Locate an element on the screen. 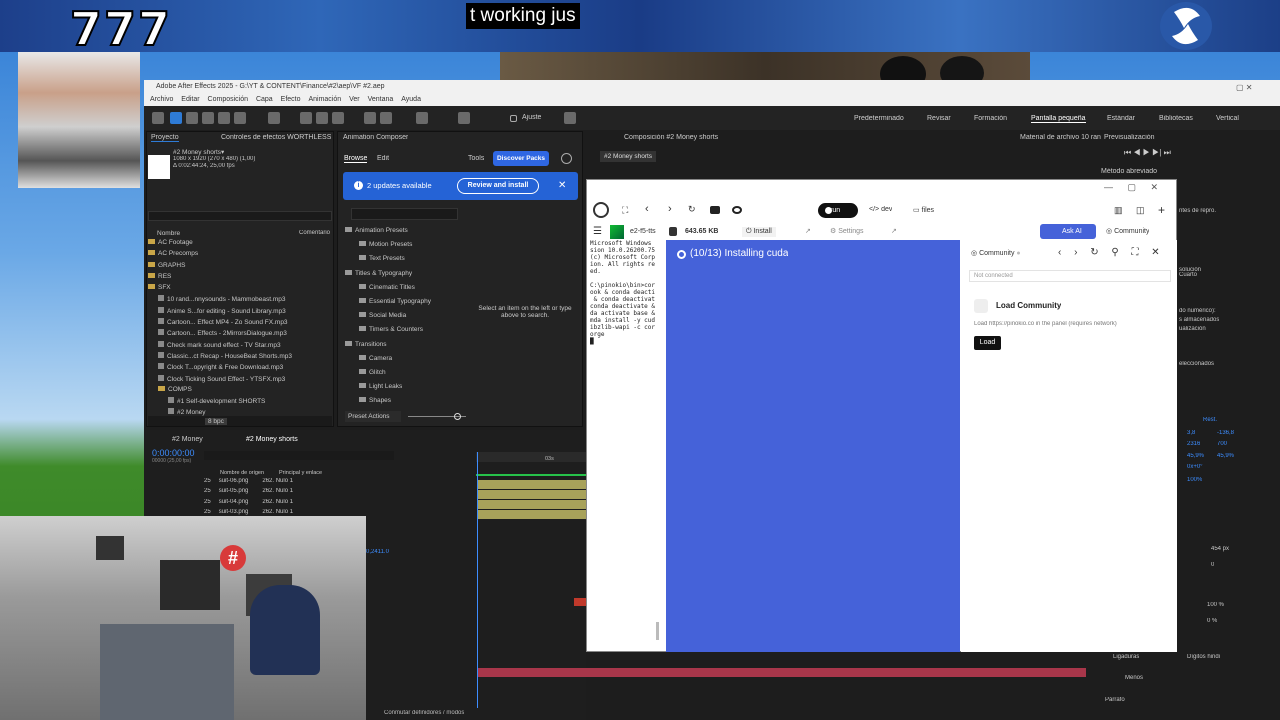 The image size is (1280, 720). preset-tree-item: Social Media is located at coordinates (396, 319).